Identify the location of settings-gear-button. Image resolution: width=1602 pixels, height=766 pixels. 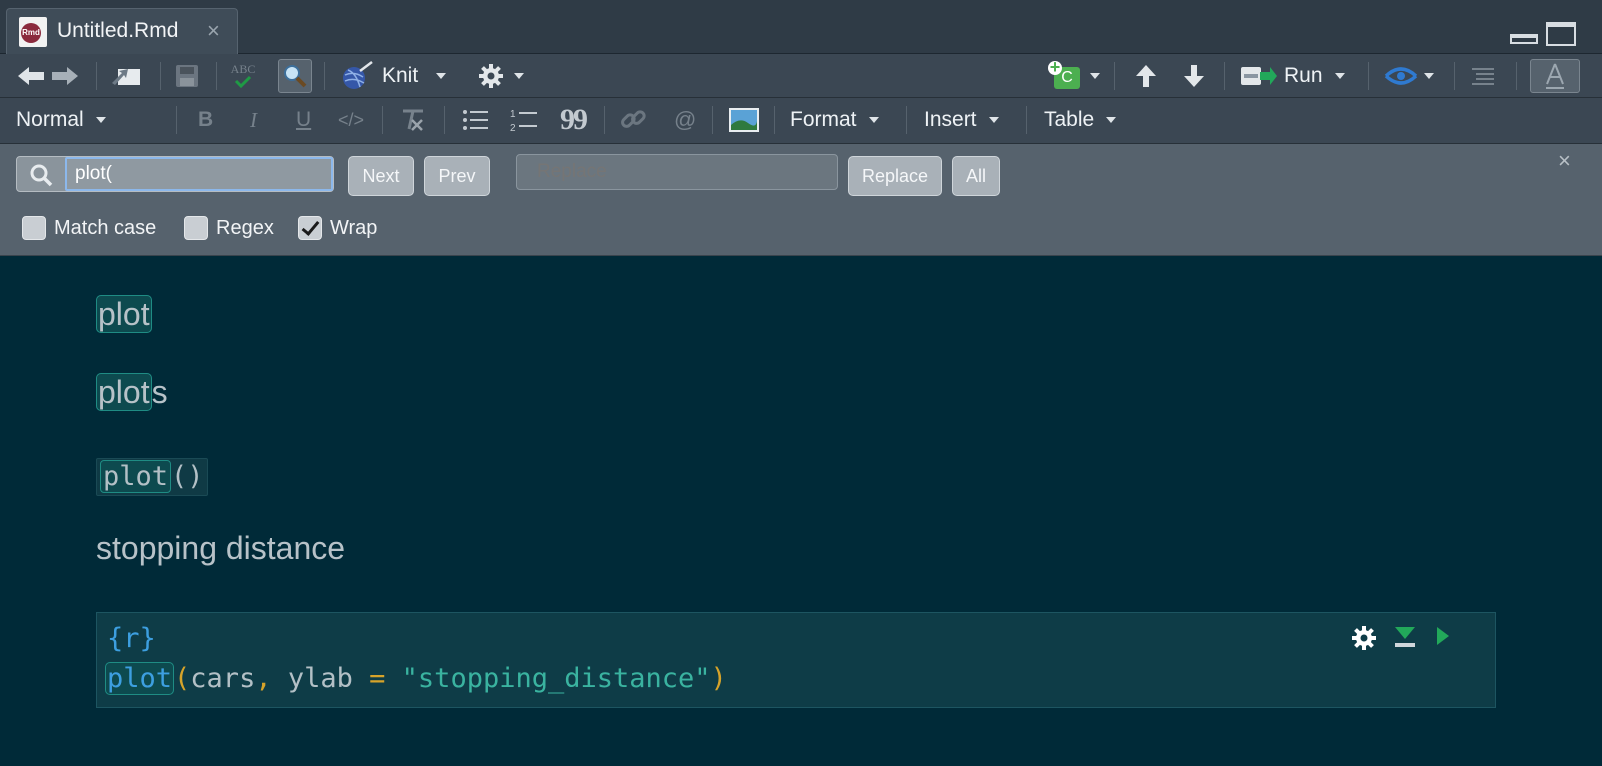
(501, 76).